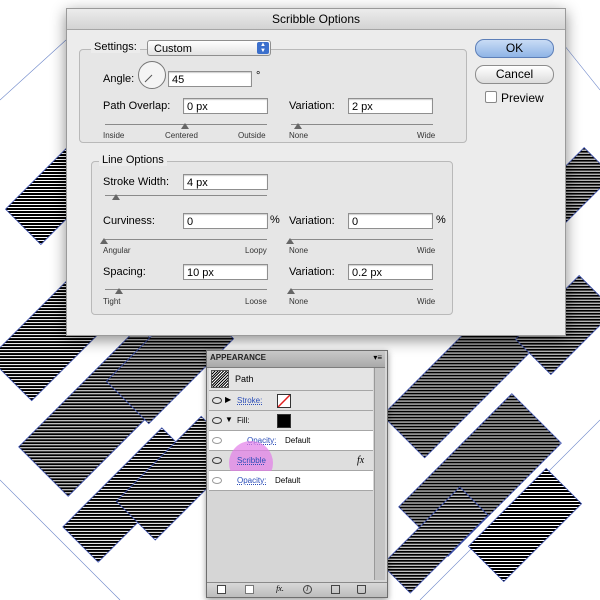 This screenshot has height=600, width=600. What do you see at coordinates (256, 301) in the screenshot?
I see `spacing-tick-loose: Loose` at bounding box center [256, 301].